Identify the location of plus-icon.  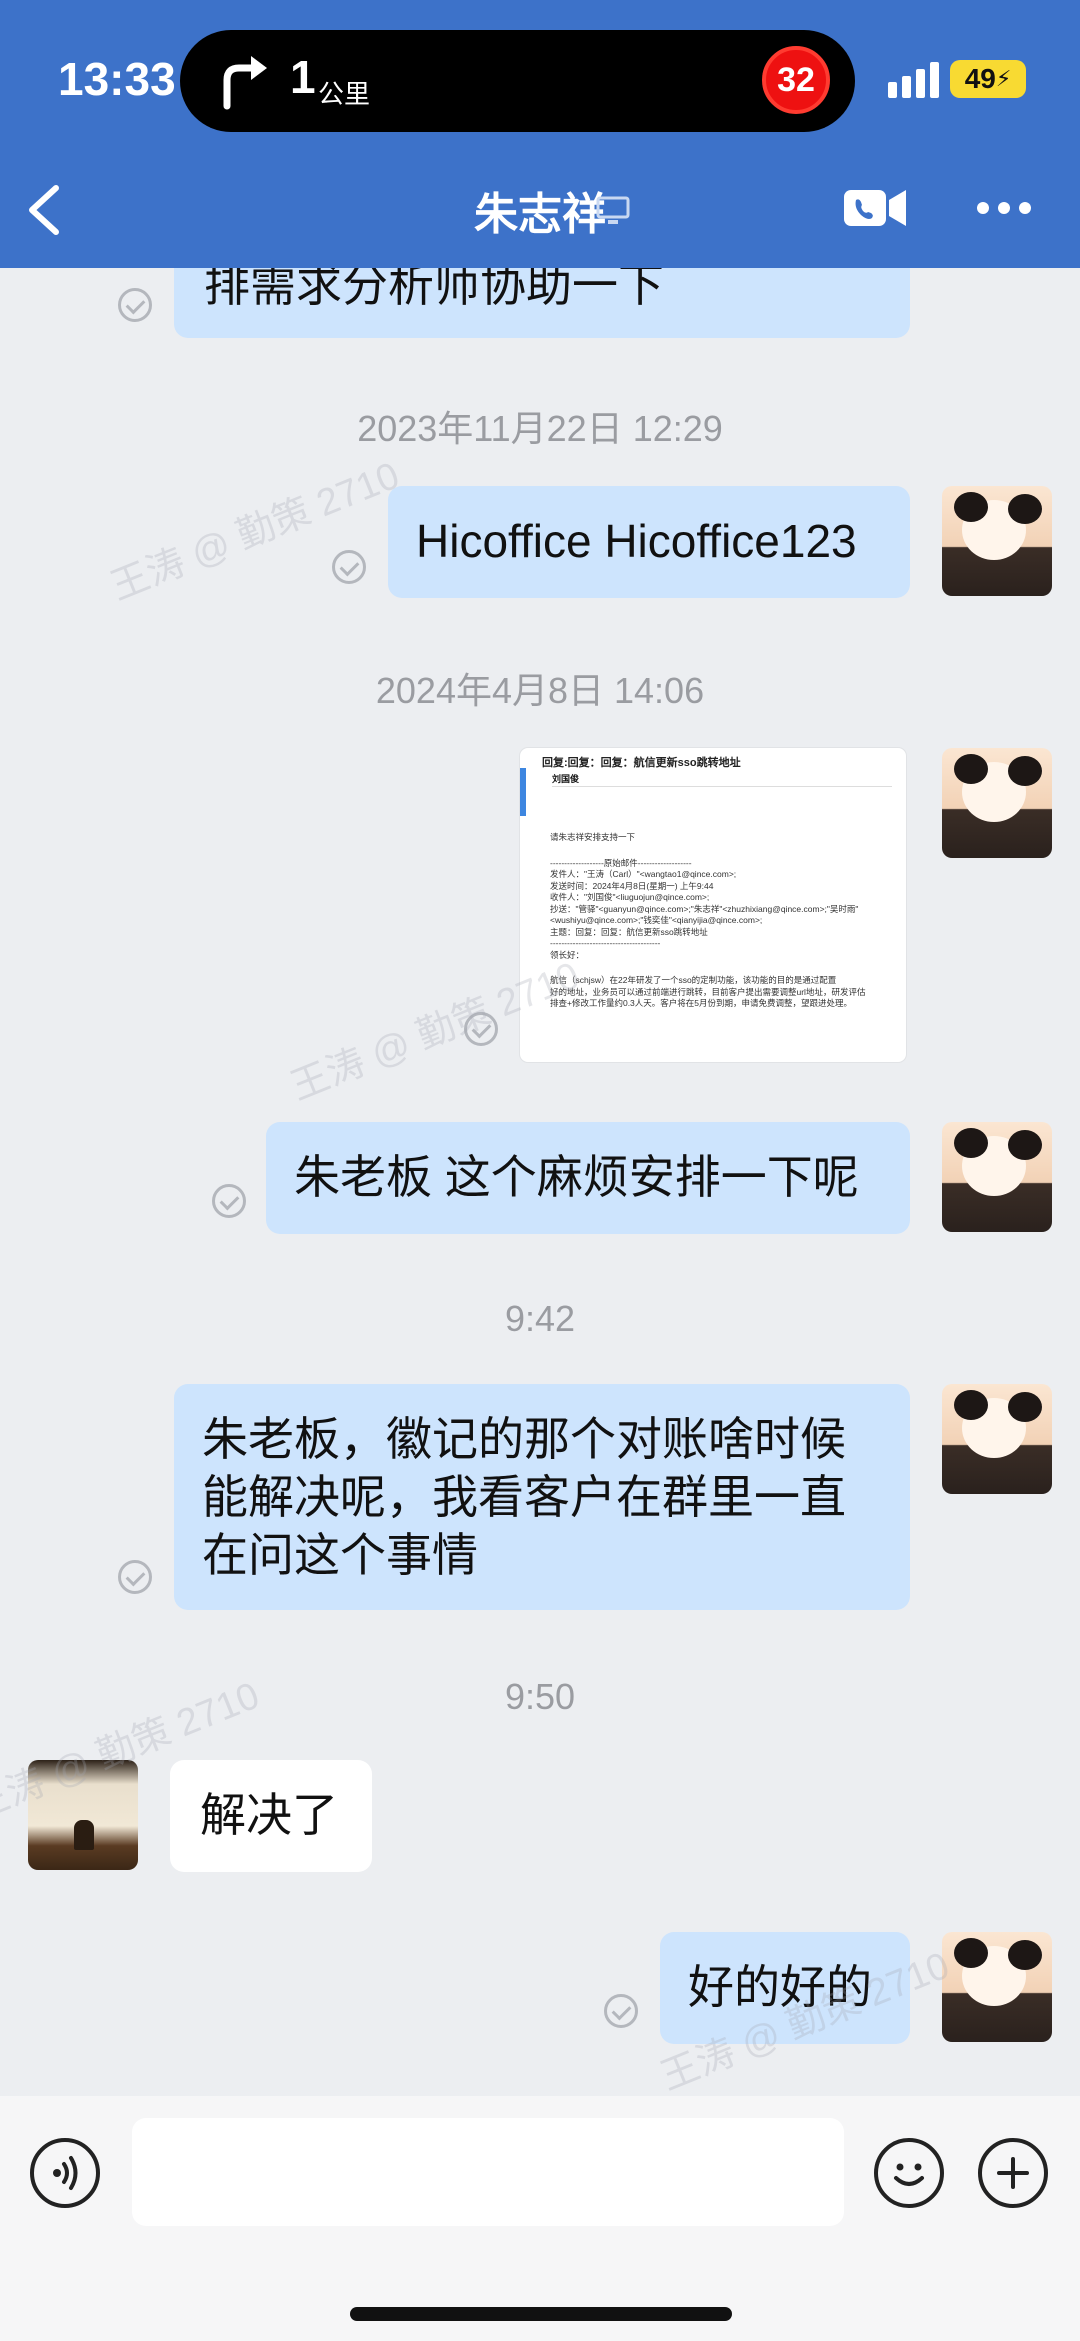
(1013, 2173).